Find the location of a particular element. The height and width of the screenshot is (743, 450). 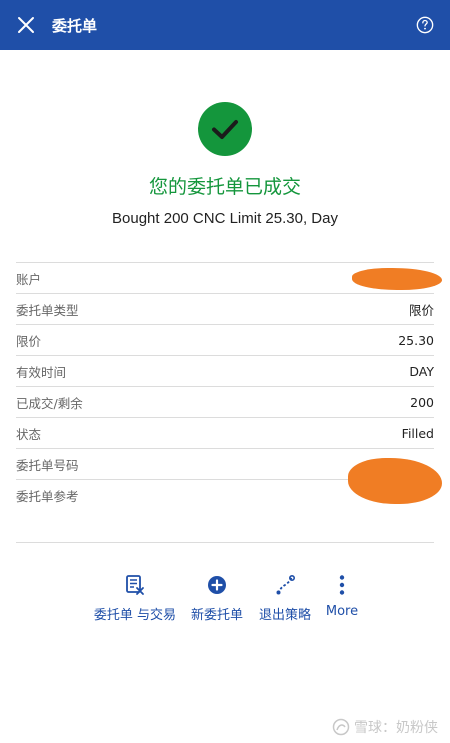

detail-label: 状态 is located at coordinates (29, 434).